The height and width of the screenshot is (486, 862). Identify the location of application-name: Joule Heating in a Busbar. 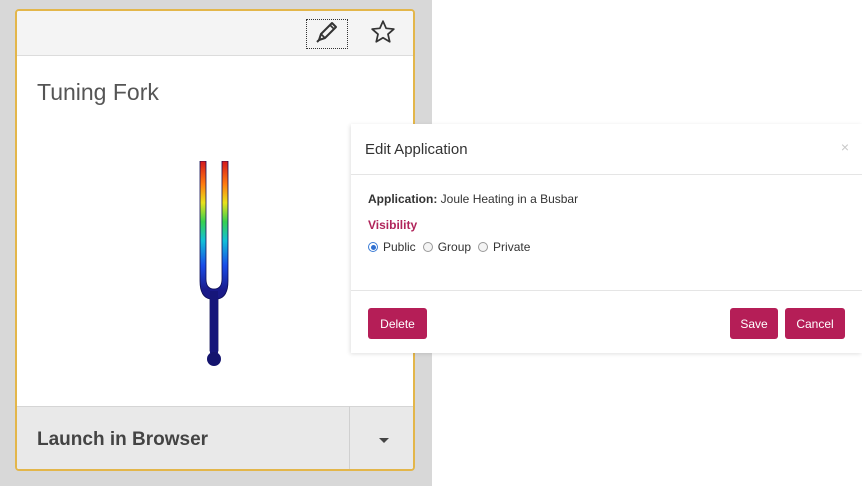
(509, 199).